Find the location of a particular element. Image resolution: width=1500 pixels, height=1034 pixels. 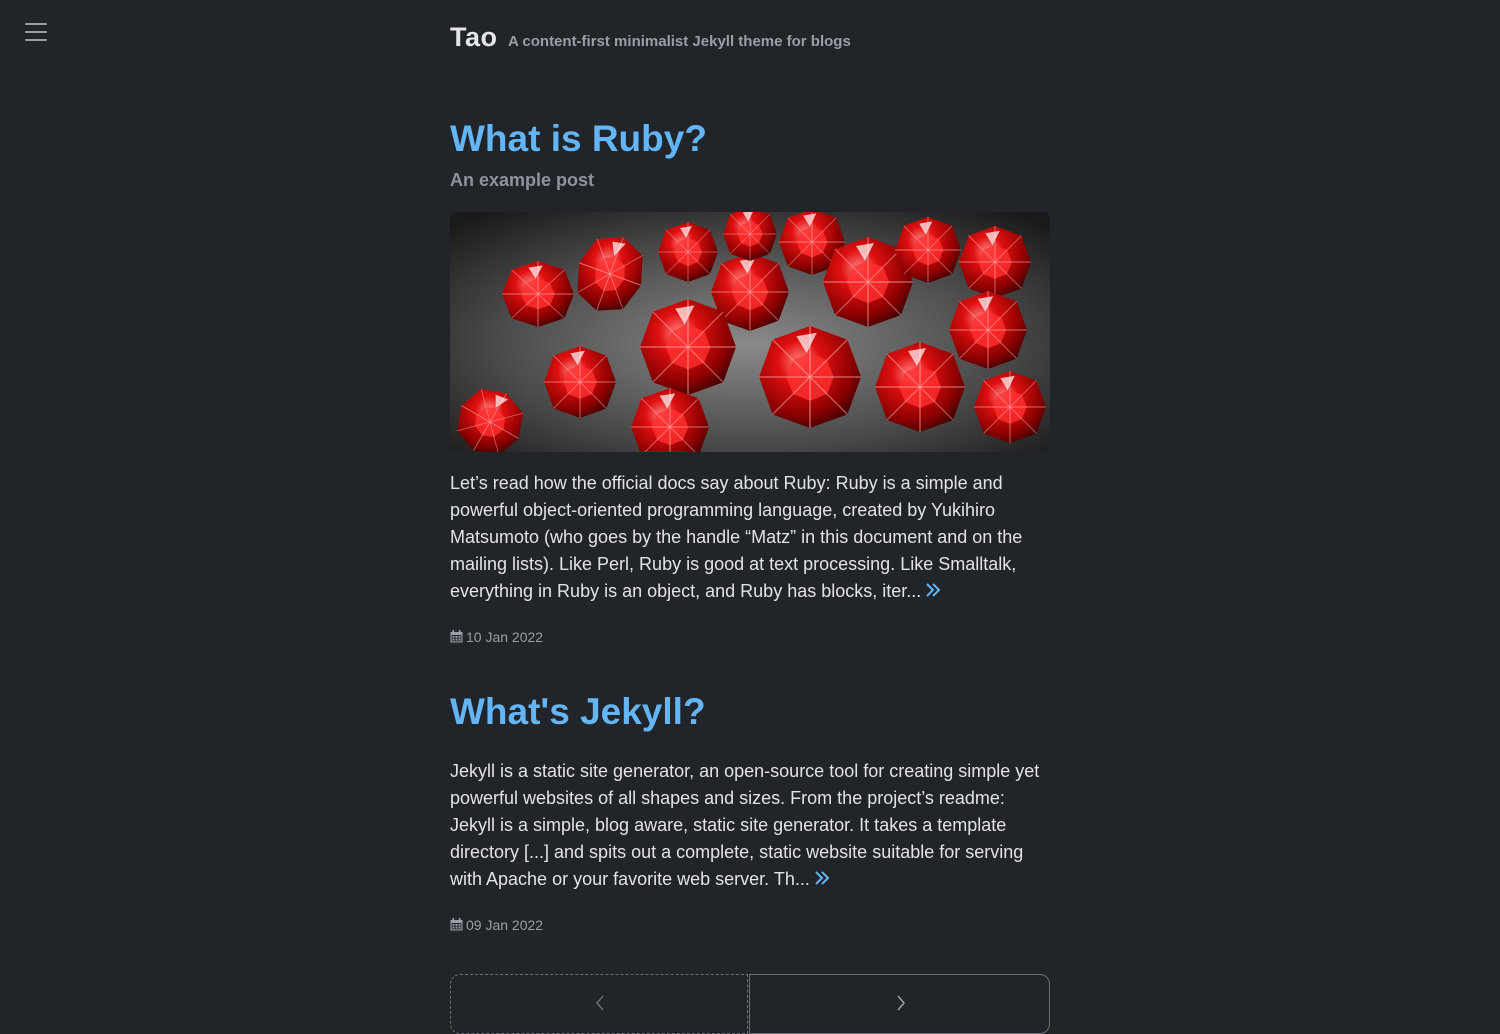

post-date-text: 10 Jan 2022 is located at coordinates (505, 637).